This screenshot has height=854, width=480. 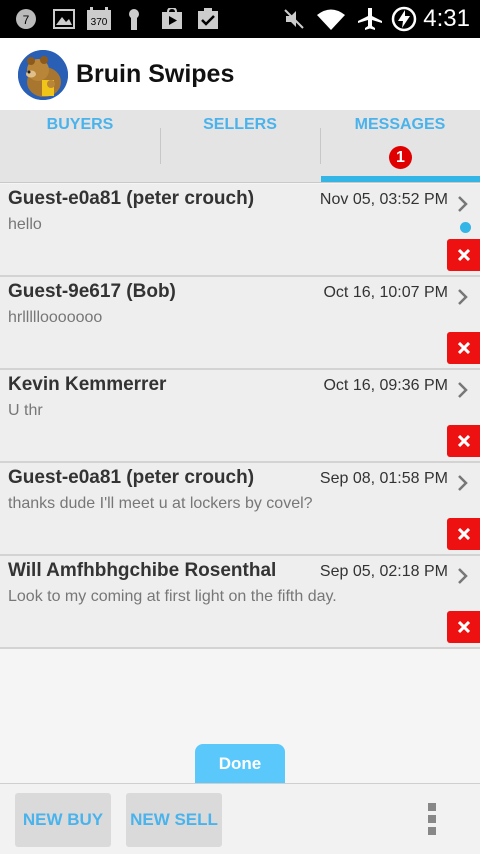 I want to click on message-timestamp: Nov 05, 03:52 PM, so click(x=383, y=199).